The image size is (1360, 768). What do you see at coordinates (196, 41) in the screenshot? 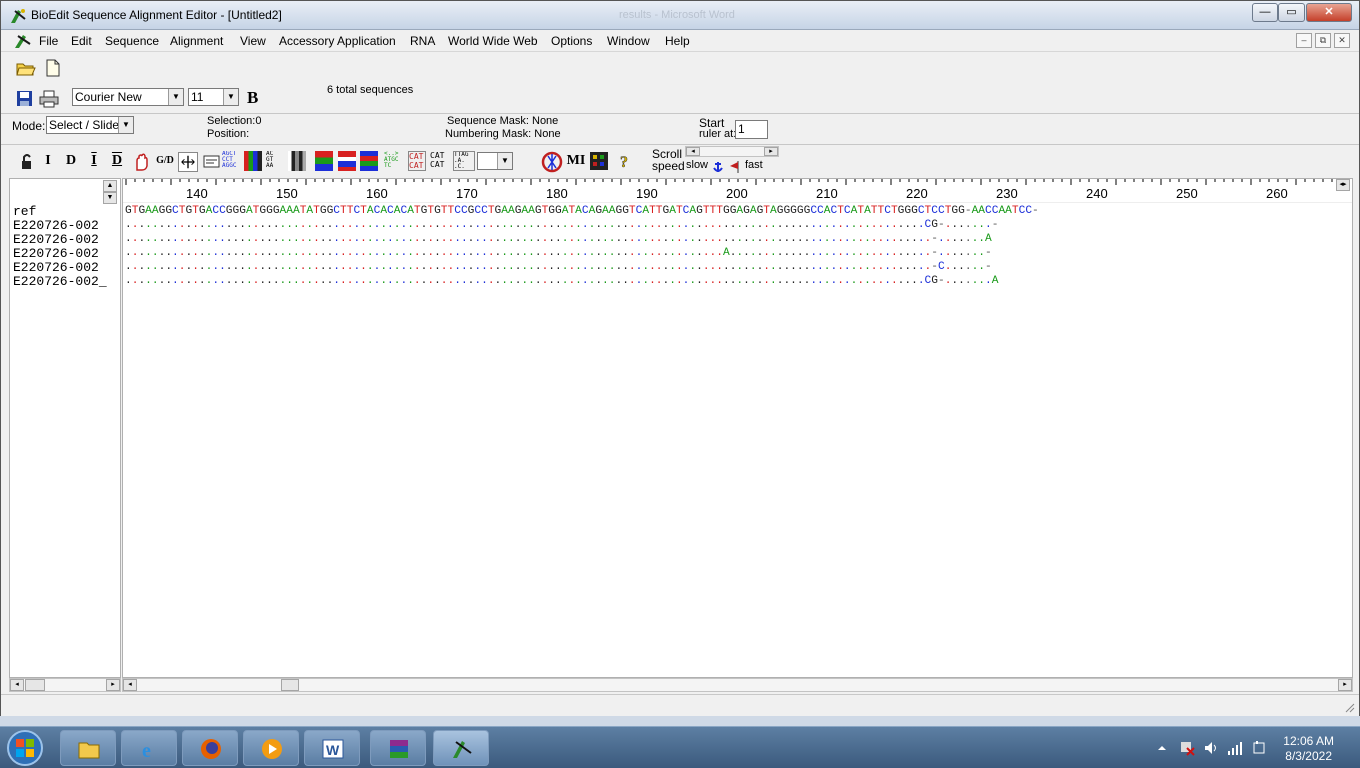
I see `menu-alignment: Alignment` at bounding box center [196, 41].